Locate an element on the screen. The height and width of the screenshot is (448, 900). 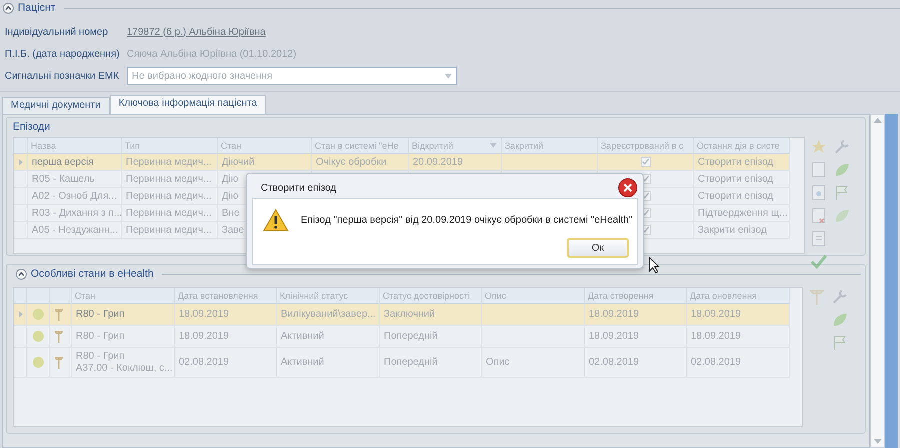
column-header: Дата оновлення is located at coordinates (738, 296).